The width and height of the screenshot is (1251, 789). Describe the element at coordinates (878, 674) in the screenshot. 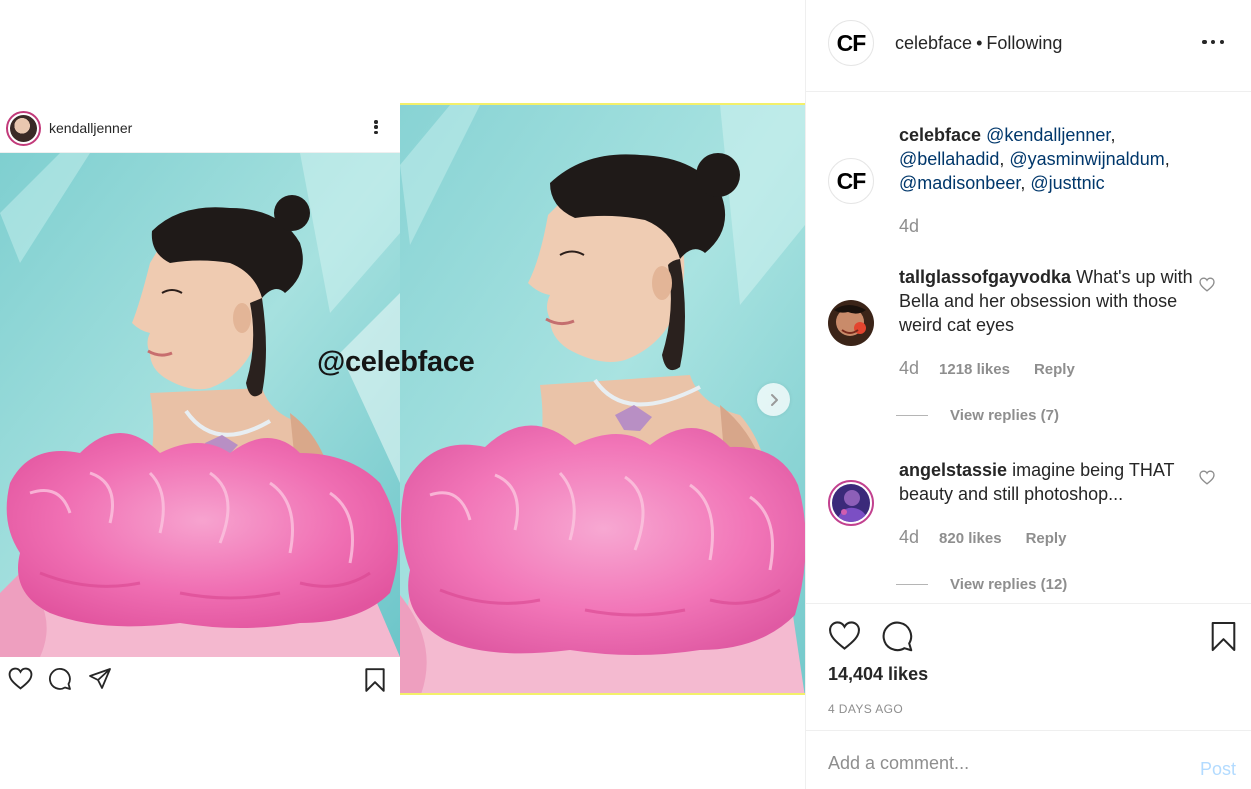

I see `likes-count: 14,404 likes` at that location.